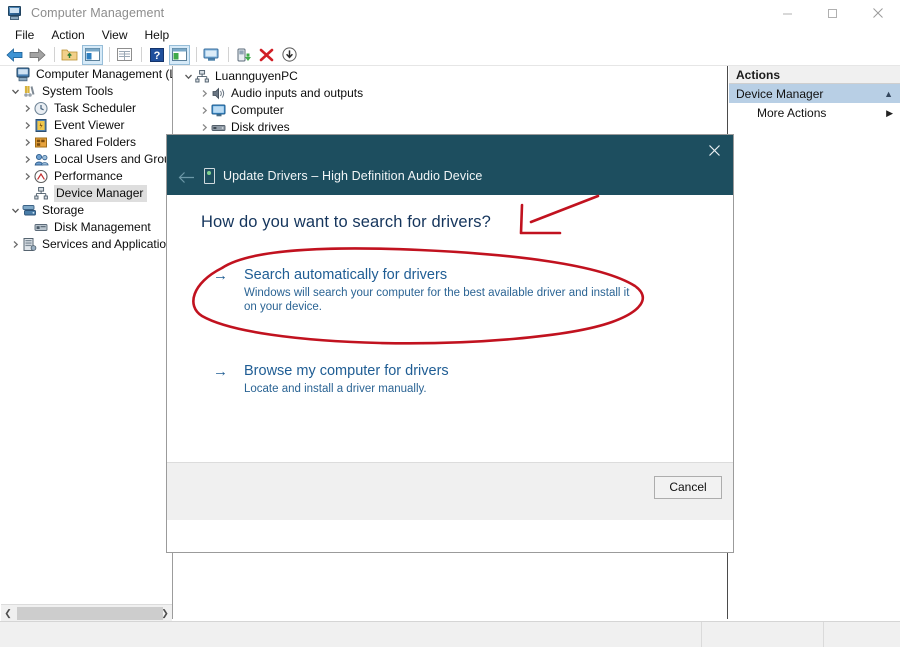 The height and width of the screenshot is (647, 900). What do you see at coordinates (792, 113) in the screenshot?
I see `actions-item-label: More Actions` at bounding box center [792, 113].